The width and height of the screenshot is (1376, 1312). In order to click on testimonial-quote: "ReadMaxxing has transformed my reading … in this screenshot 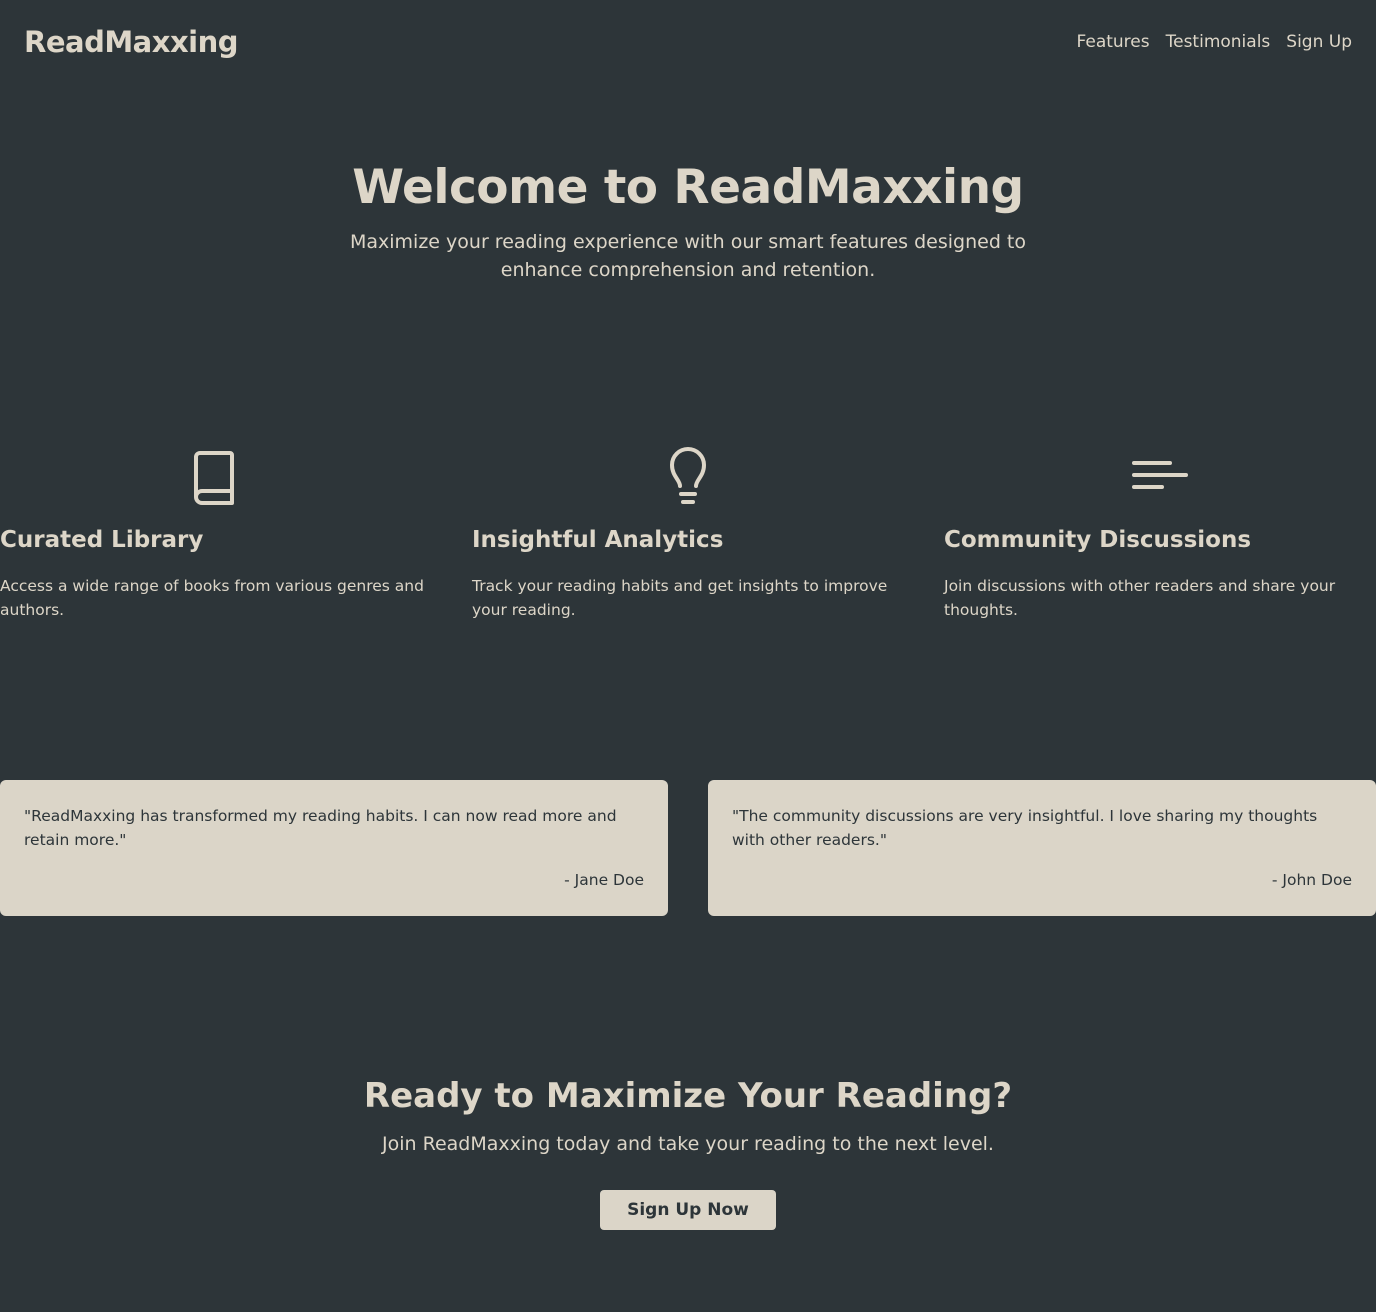, I will do `click(320, 828)`.